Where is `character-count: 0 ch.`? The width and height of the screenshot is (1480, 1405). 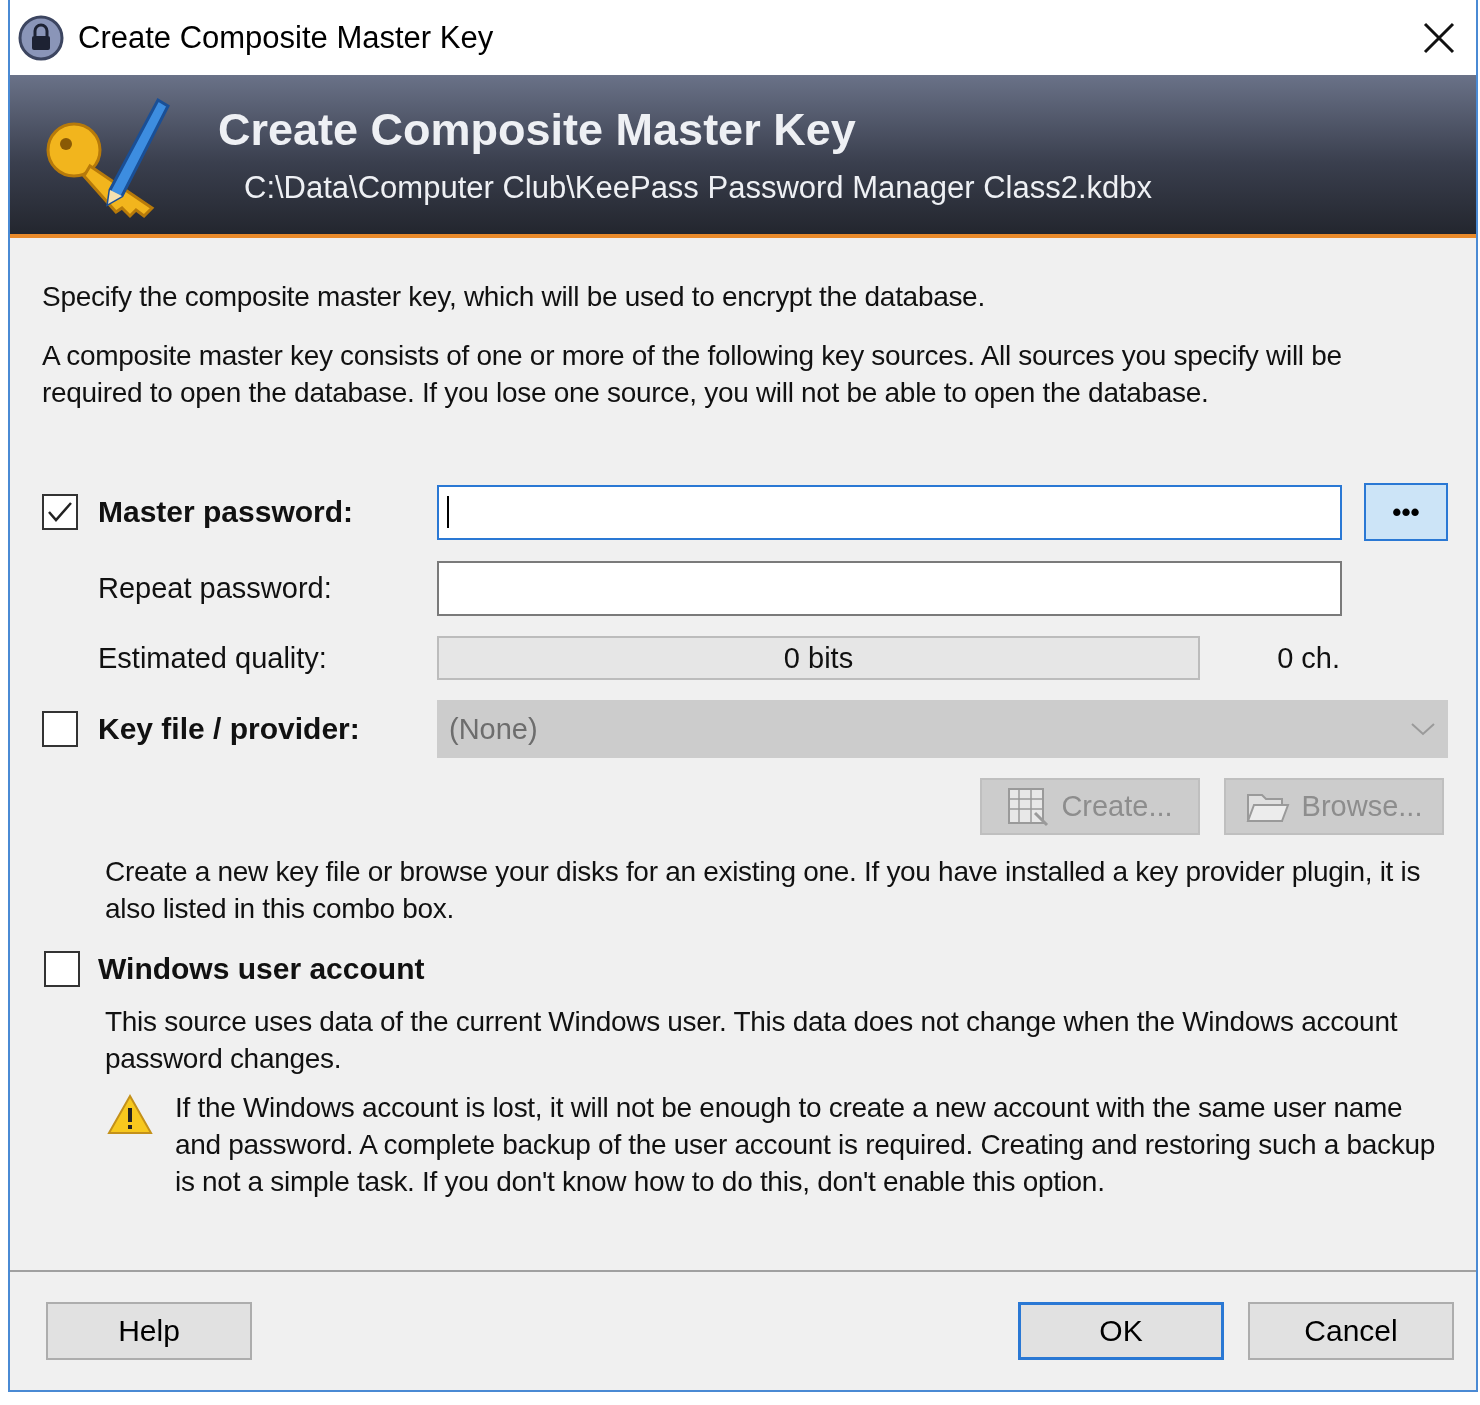 character-count: 0 ch. is located at coordinates (1308, 657).